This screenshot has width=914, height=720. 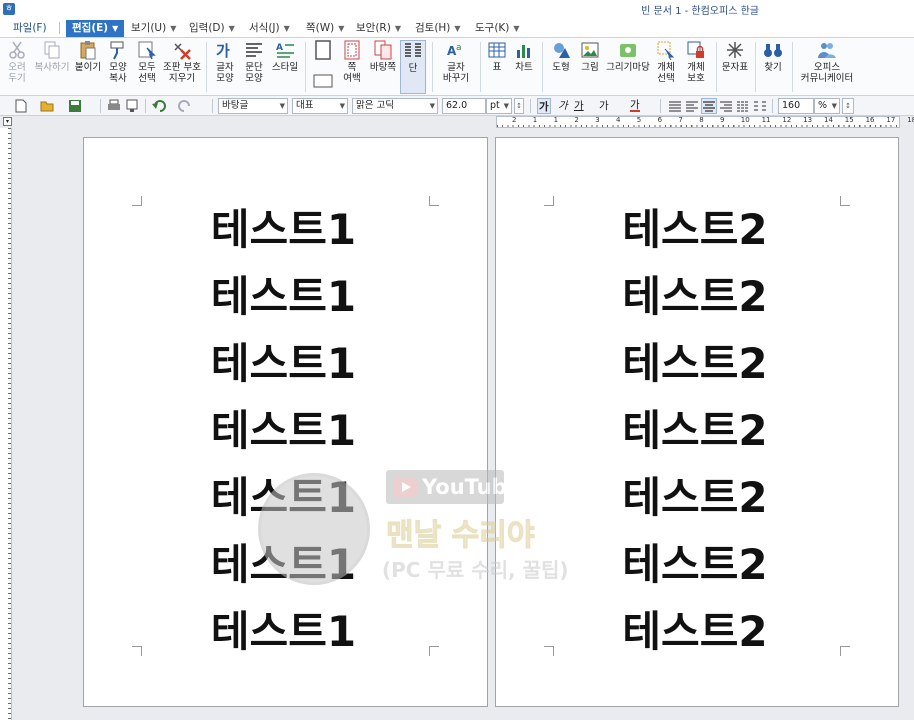 I want to click on master-page-button: 바탕쪽, so click(x=383, y=67).